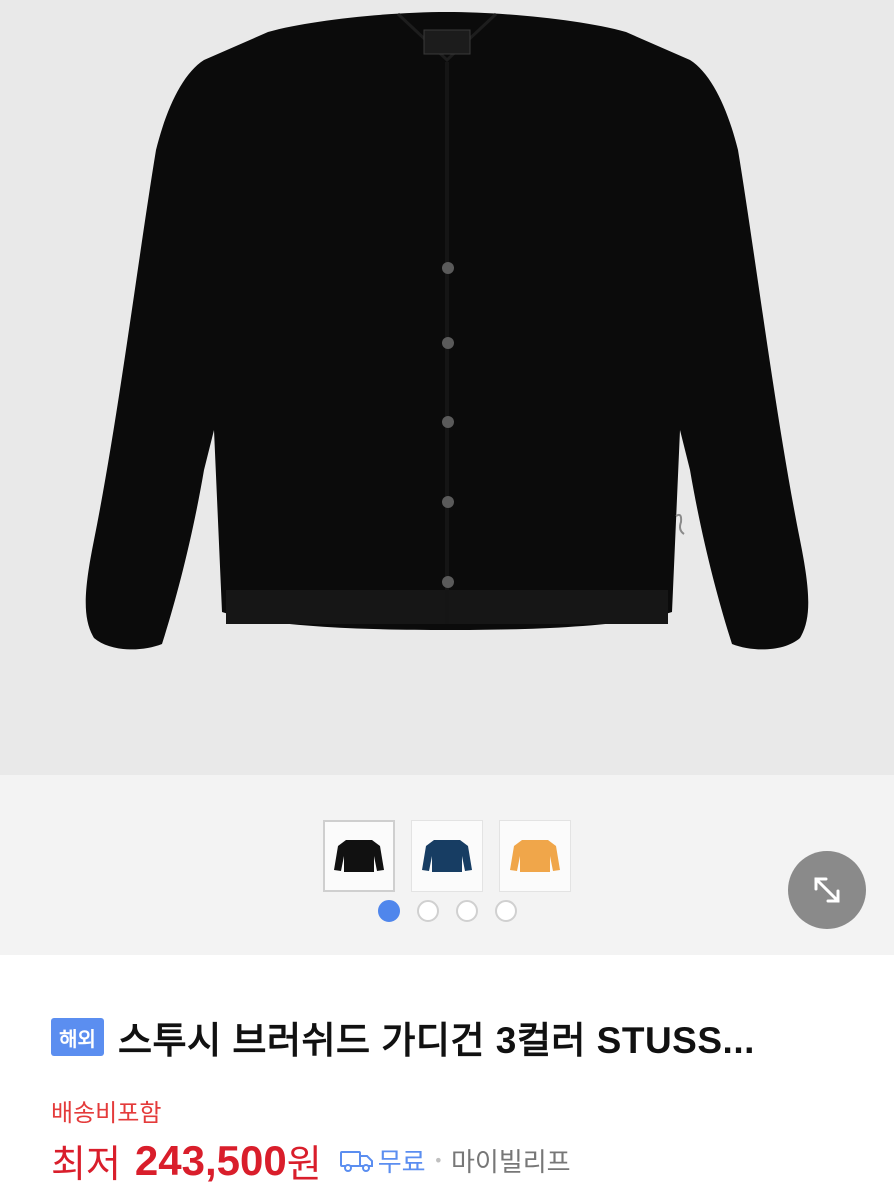 The image size is (894, 1200). I want to click on expand-image-button, so click(827, 890).